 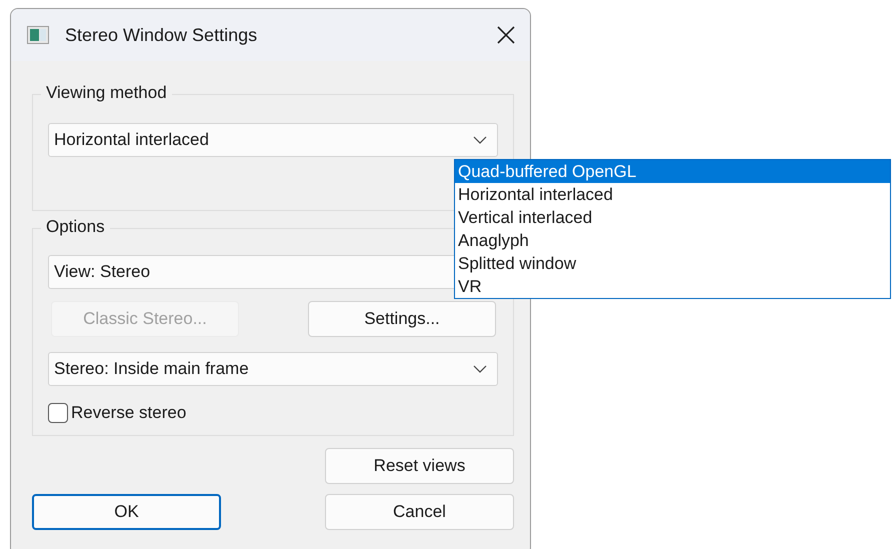 I want to click on dropdown-option: VR, so click(x=672, y=286).